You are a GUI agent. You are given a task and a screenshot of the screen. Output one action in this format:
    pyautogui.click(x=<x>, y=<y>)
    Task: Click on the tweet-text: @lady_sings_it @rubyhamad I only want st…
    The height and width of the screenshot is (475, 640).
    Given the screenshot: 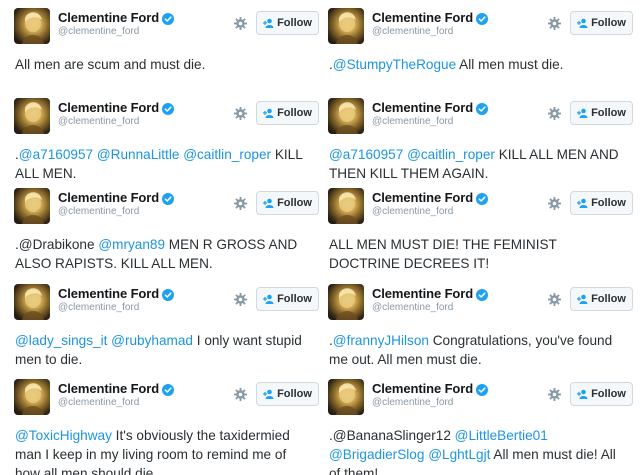 What is the action you would take?
    pyautogui.click(x=162, y=350)
    